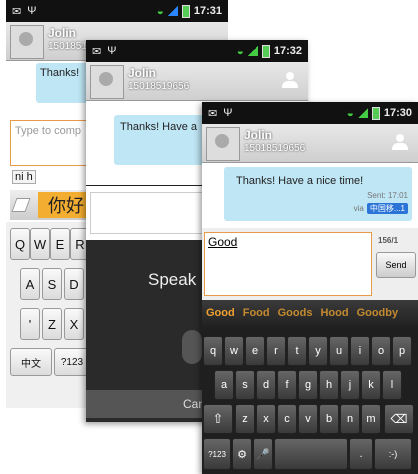 This screenshot has width=418, height=474. I want to click on key-chinese-mode: 中文, so click(31, 362).